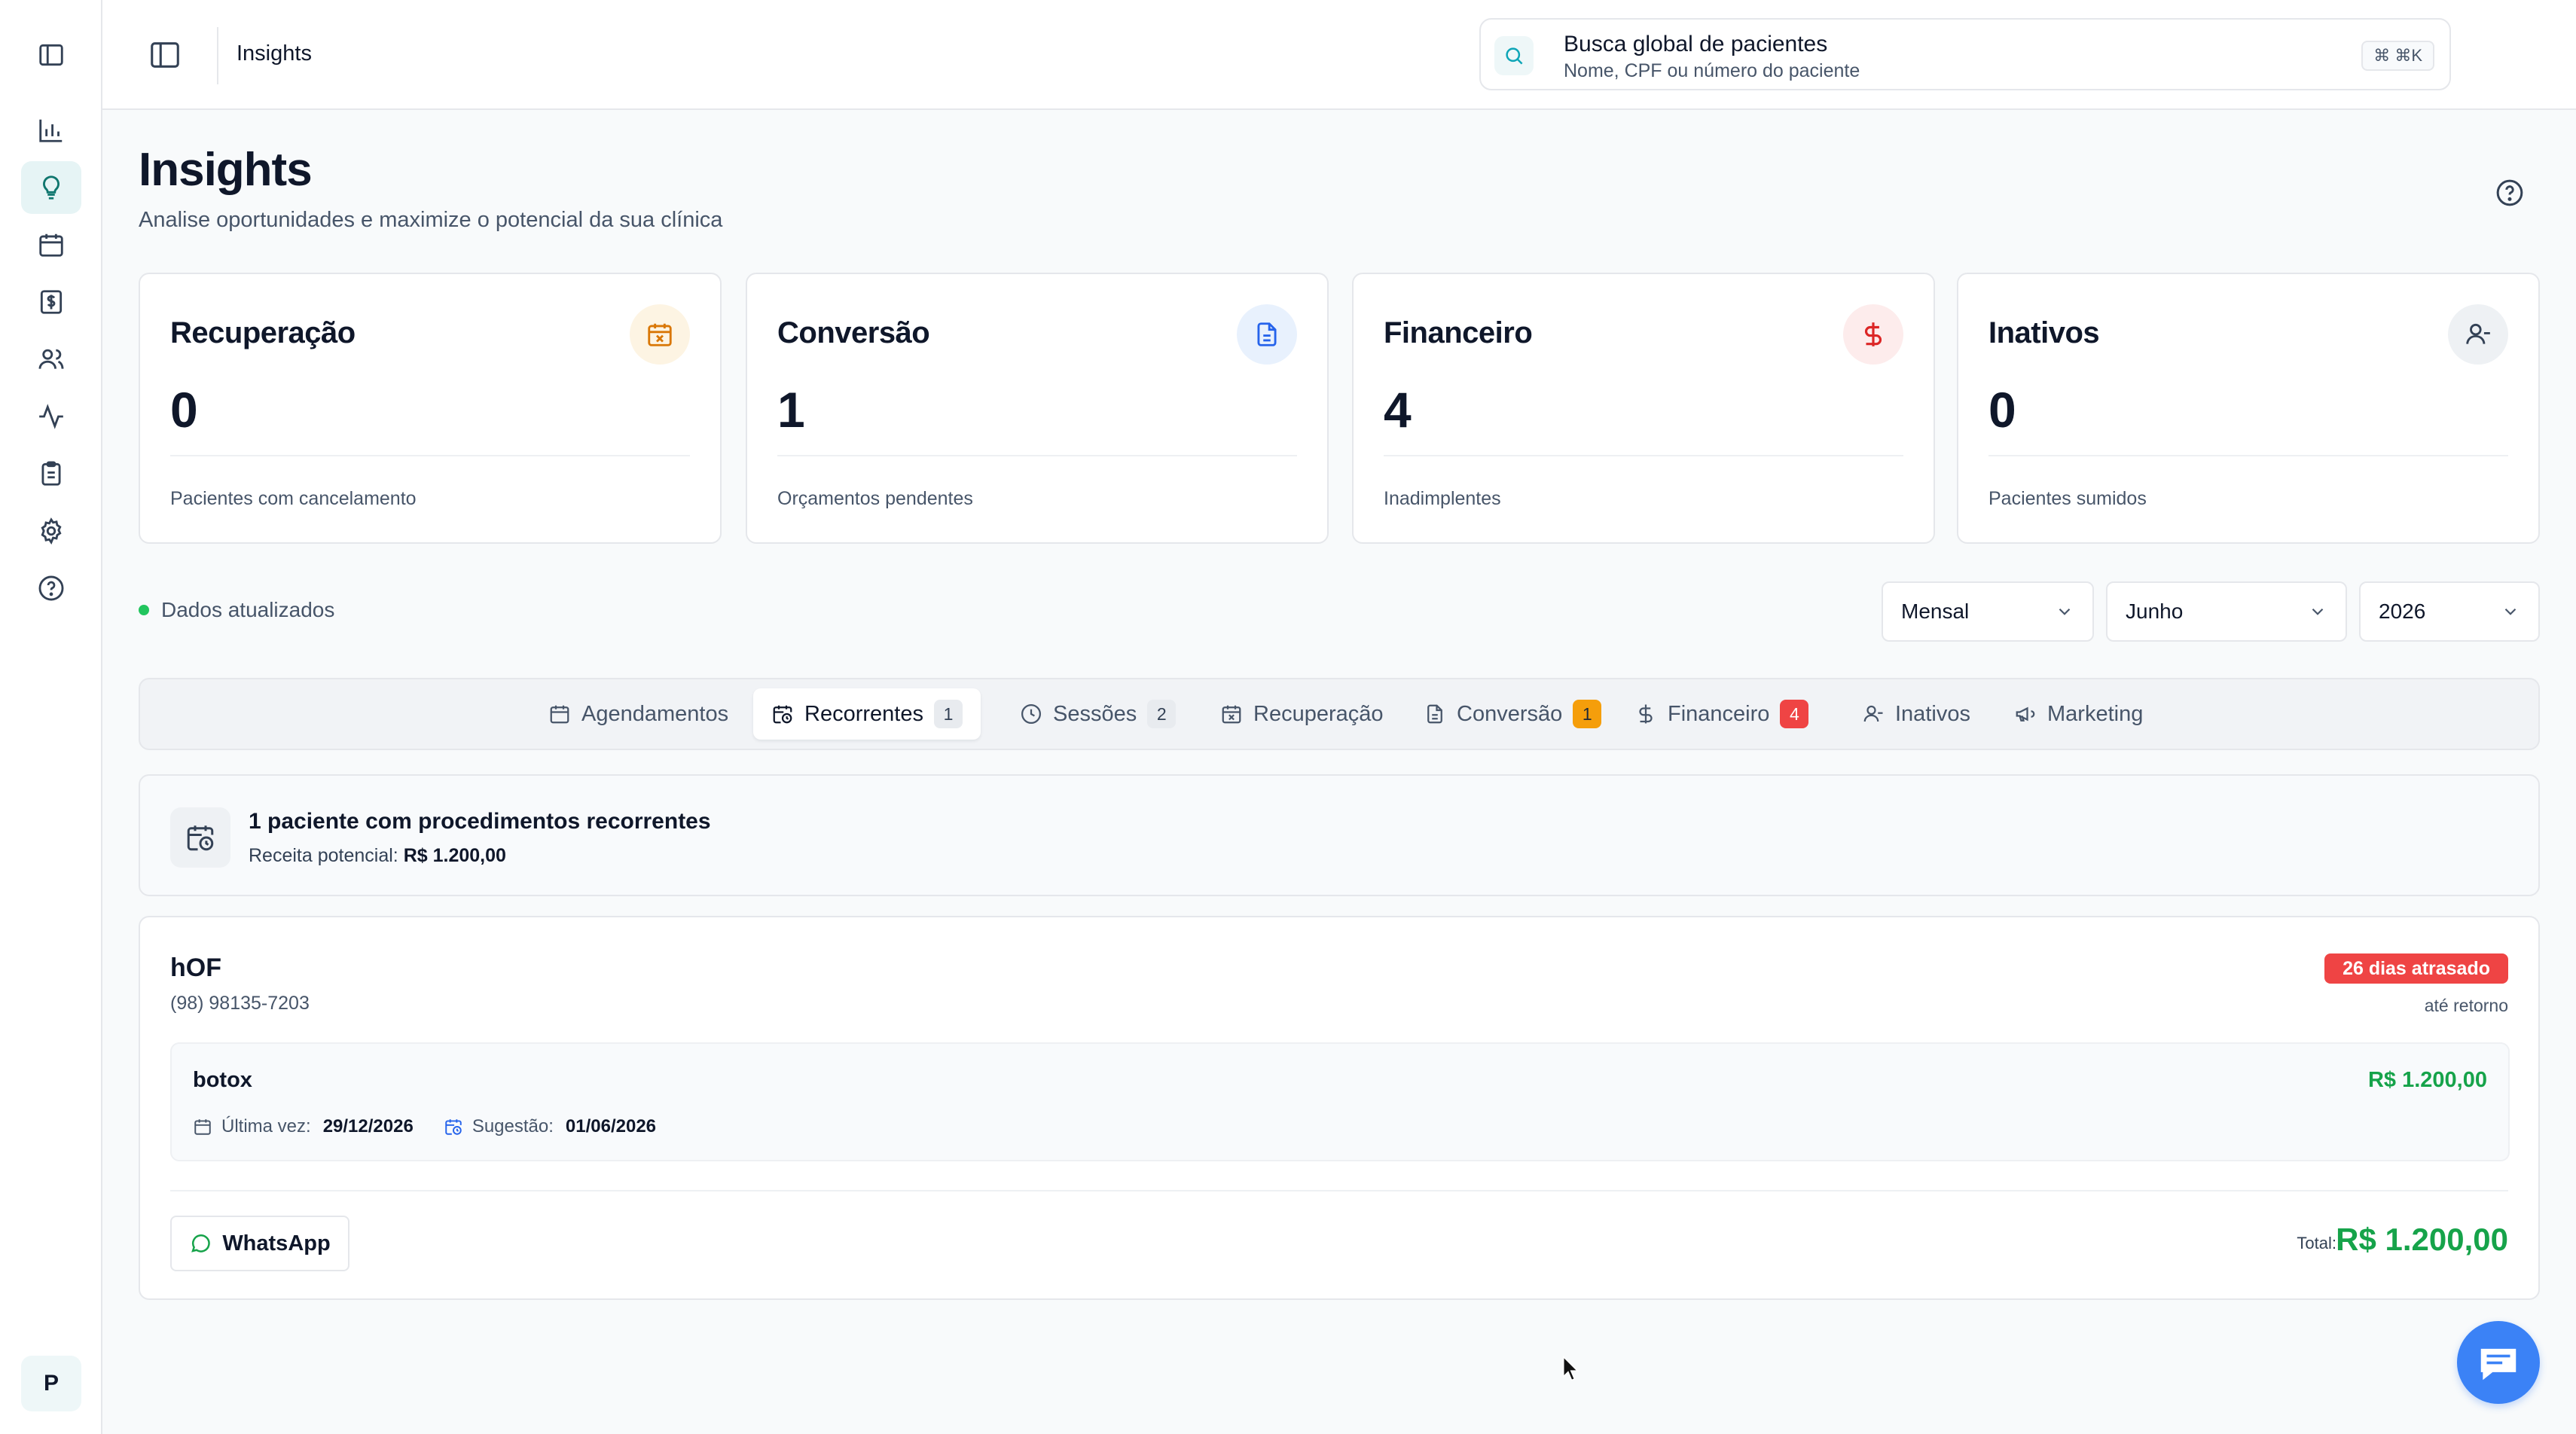 This screenshot has width=2576, height=1434. I want to click on clipboard-icon, so click(51, 473).